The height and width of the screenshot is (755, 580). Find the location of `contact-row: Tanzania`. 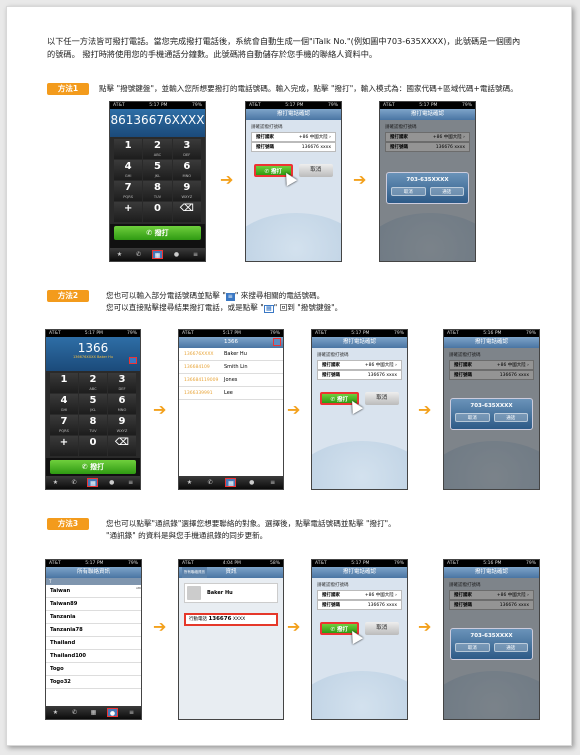

contact-row: Tanzania is located at coordinates (93, 617).